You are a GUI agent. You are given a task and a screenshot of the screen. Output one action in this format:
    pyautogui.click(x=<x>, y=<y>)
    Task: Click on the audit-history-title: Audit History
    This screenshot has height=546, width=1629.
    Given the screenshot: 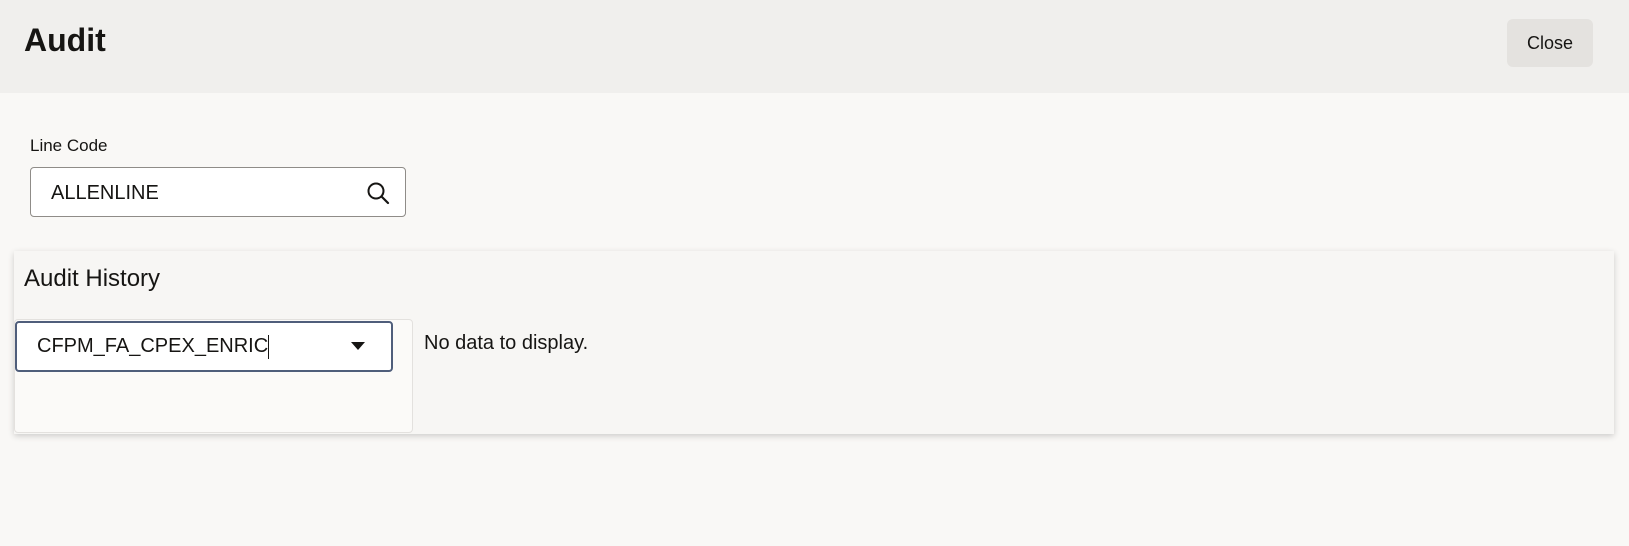 What is the action you would take?
    pyautogui.click(x=92, y=278)
    